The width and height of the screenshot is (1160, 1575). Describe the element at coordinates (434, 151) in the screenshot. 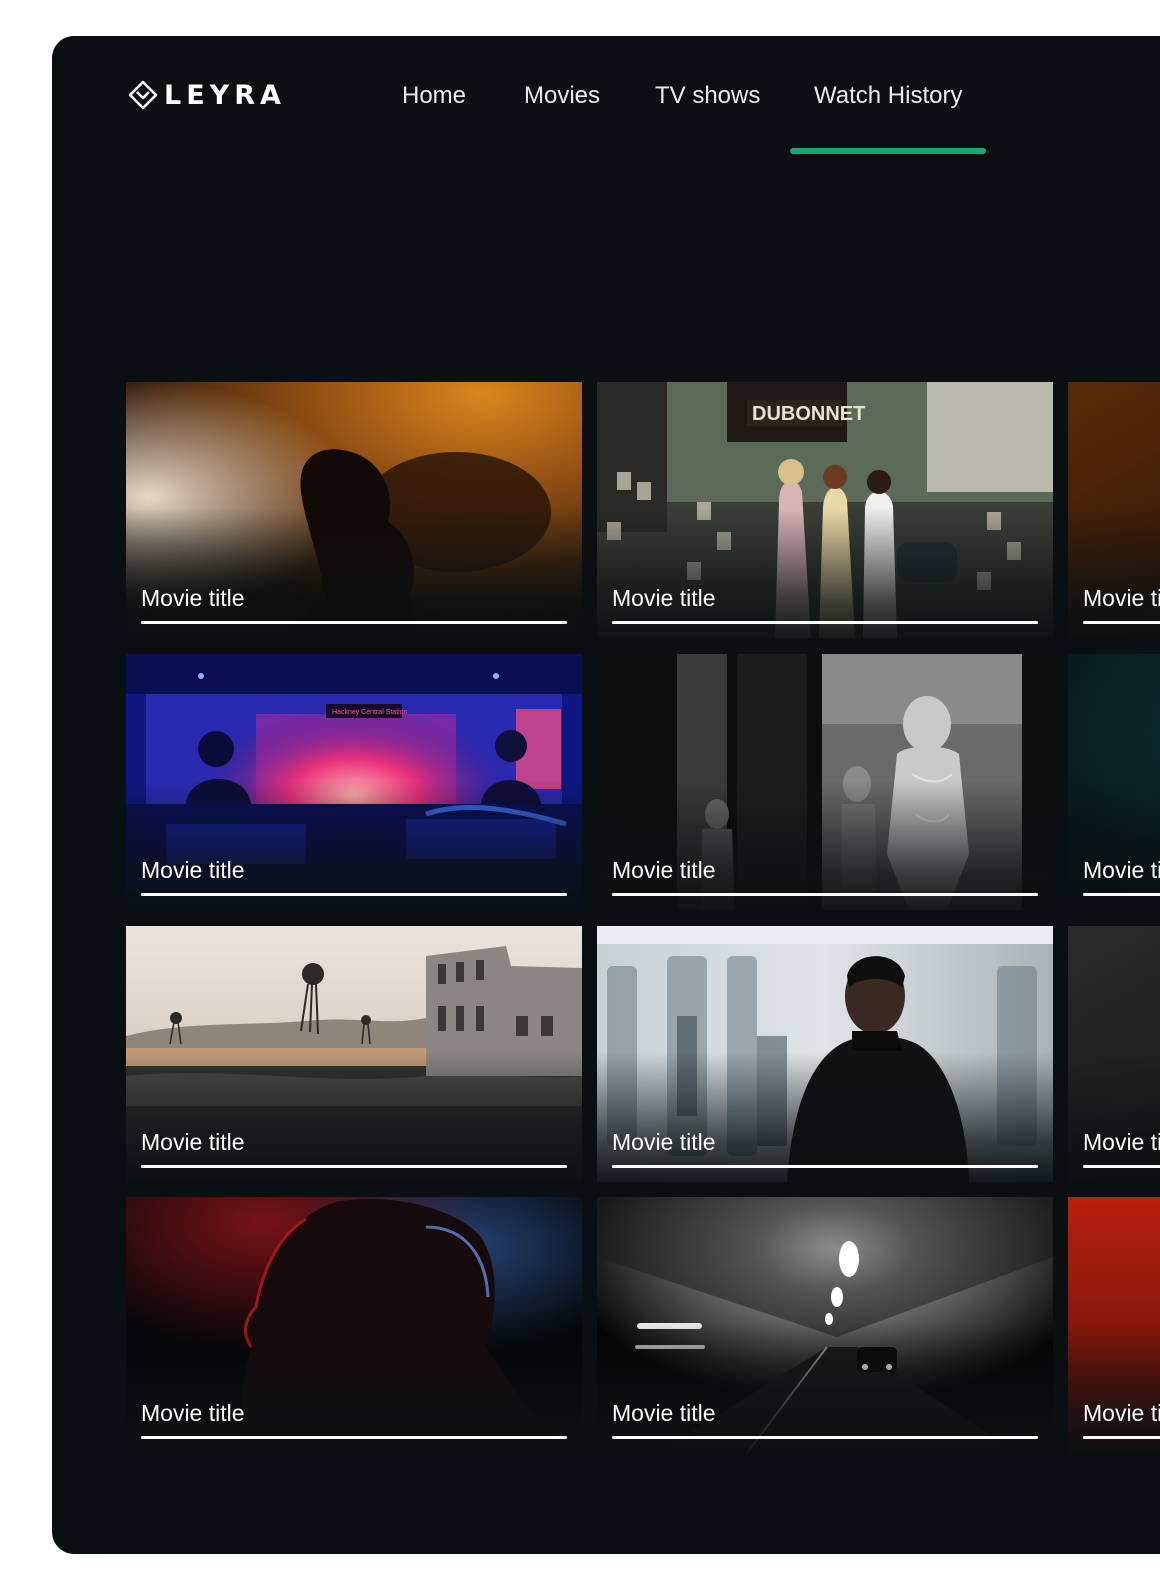

I see `nav-home-indicator` at that location.